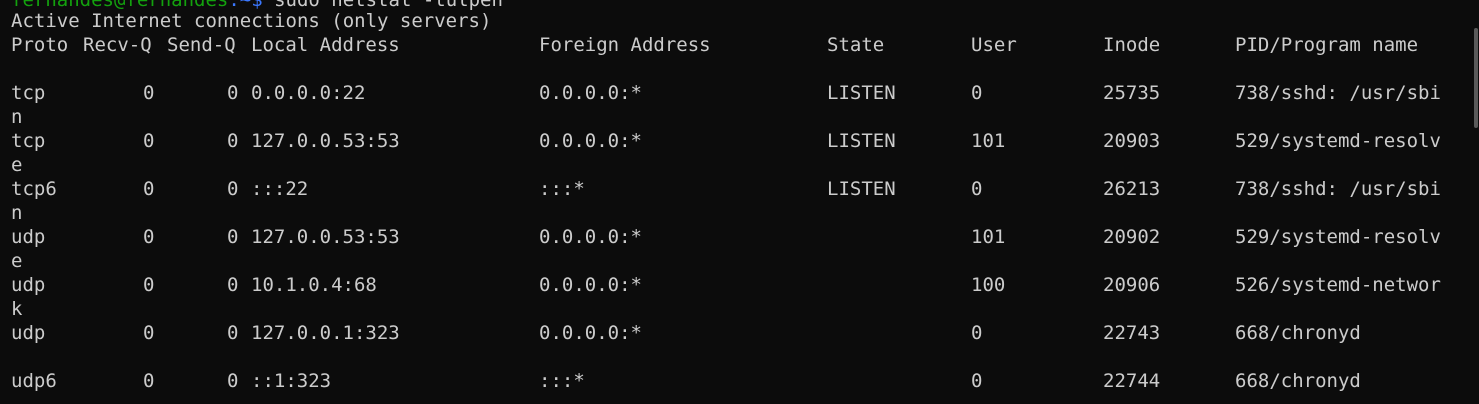 The height and width of the screenshot is (404, 1479). Describe the element at coordinates (201, 45) in the screenshot. I see `col-sendq: Send-Q` at that location.